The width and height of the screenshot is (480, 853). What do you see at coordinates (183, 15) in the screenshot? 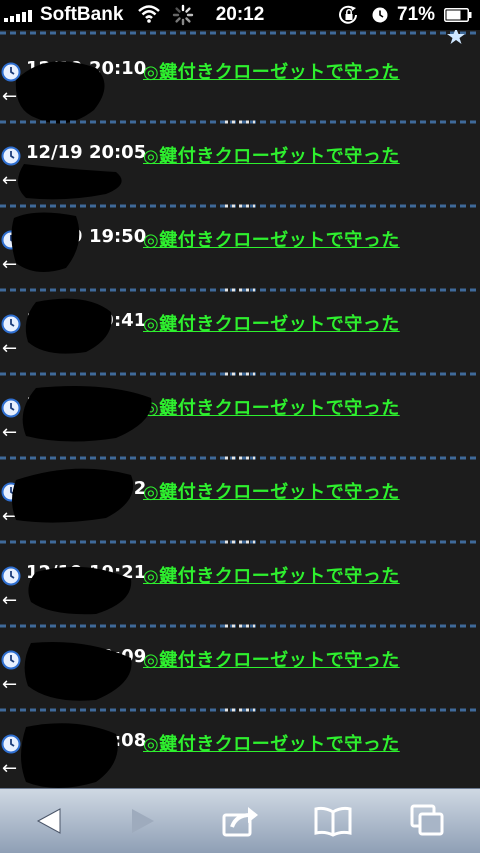
I see `activity-spinner-icon` at bounding box center [183, 15].